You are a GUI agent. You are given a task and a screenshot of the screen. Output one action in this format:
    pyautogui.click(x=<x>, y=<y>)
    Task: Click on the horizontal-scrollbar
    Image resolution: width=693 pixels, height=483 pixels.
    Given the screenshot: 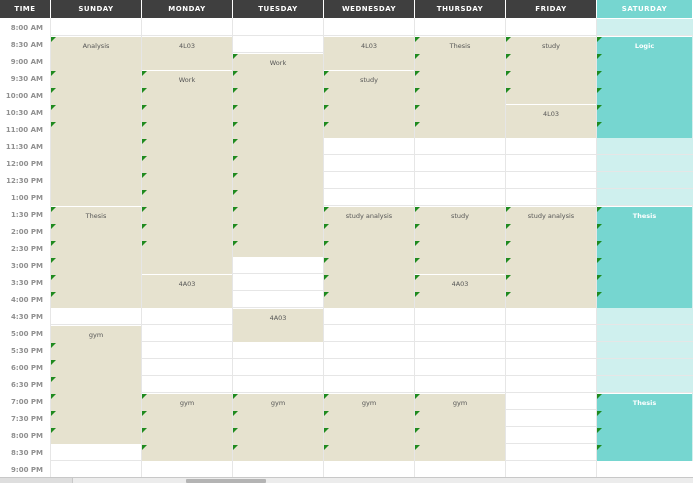 What is the action you would take?
    pyautogui.click(x=346, y=480)
    